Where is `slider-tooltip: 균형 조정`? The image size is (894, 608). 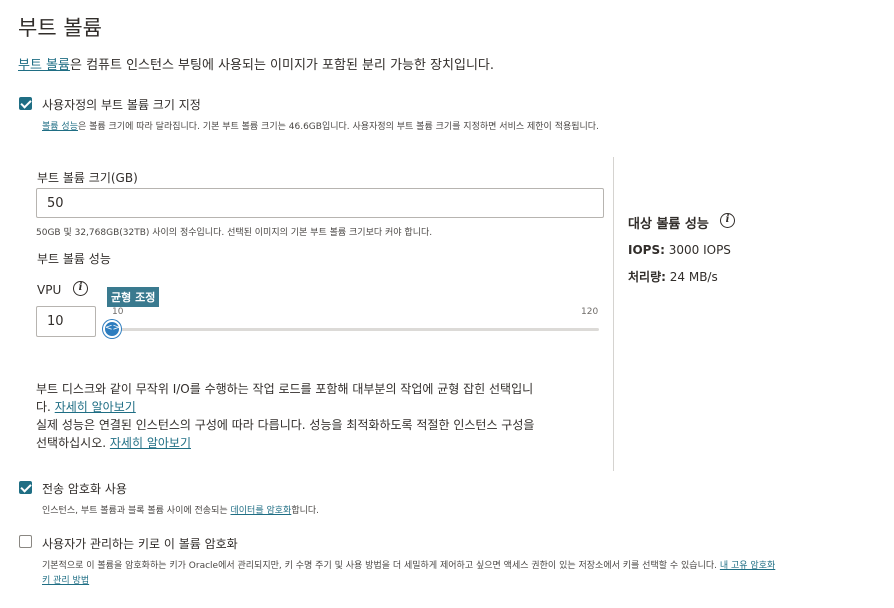
slider-tooltip: 균형 조정 is located at coordinates (133, 297).